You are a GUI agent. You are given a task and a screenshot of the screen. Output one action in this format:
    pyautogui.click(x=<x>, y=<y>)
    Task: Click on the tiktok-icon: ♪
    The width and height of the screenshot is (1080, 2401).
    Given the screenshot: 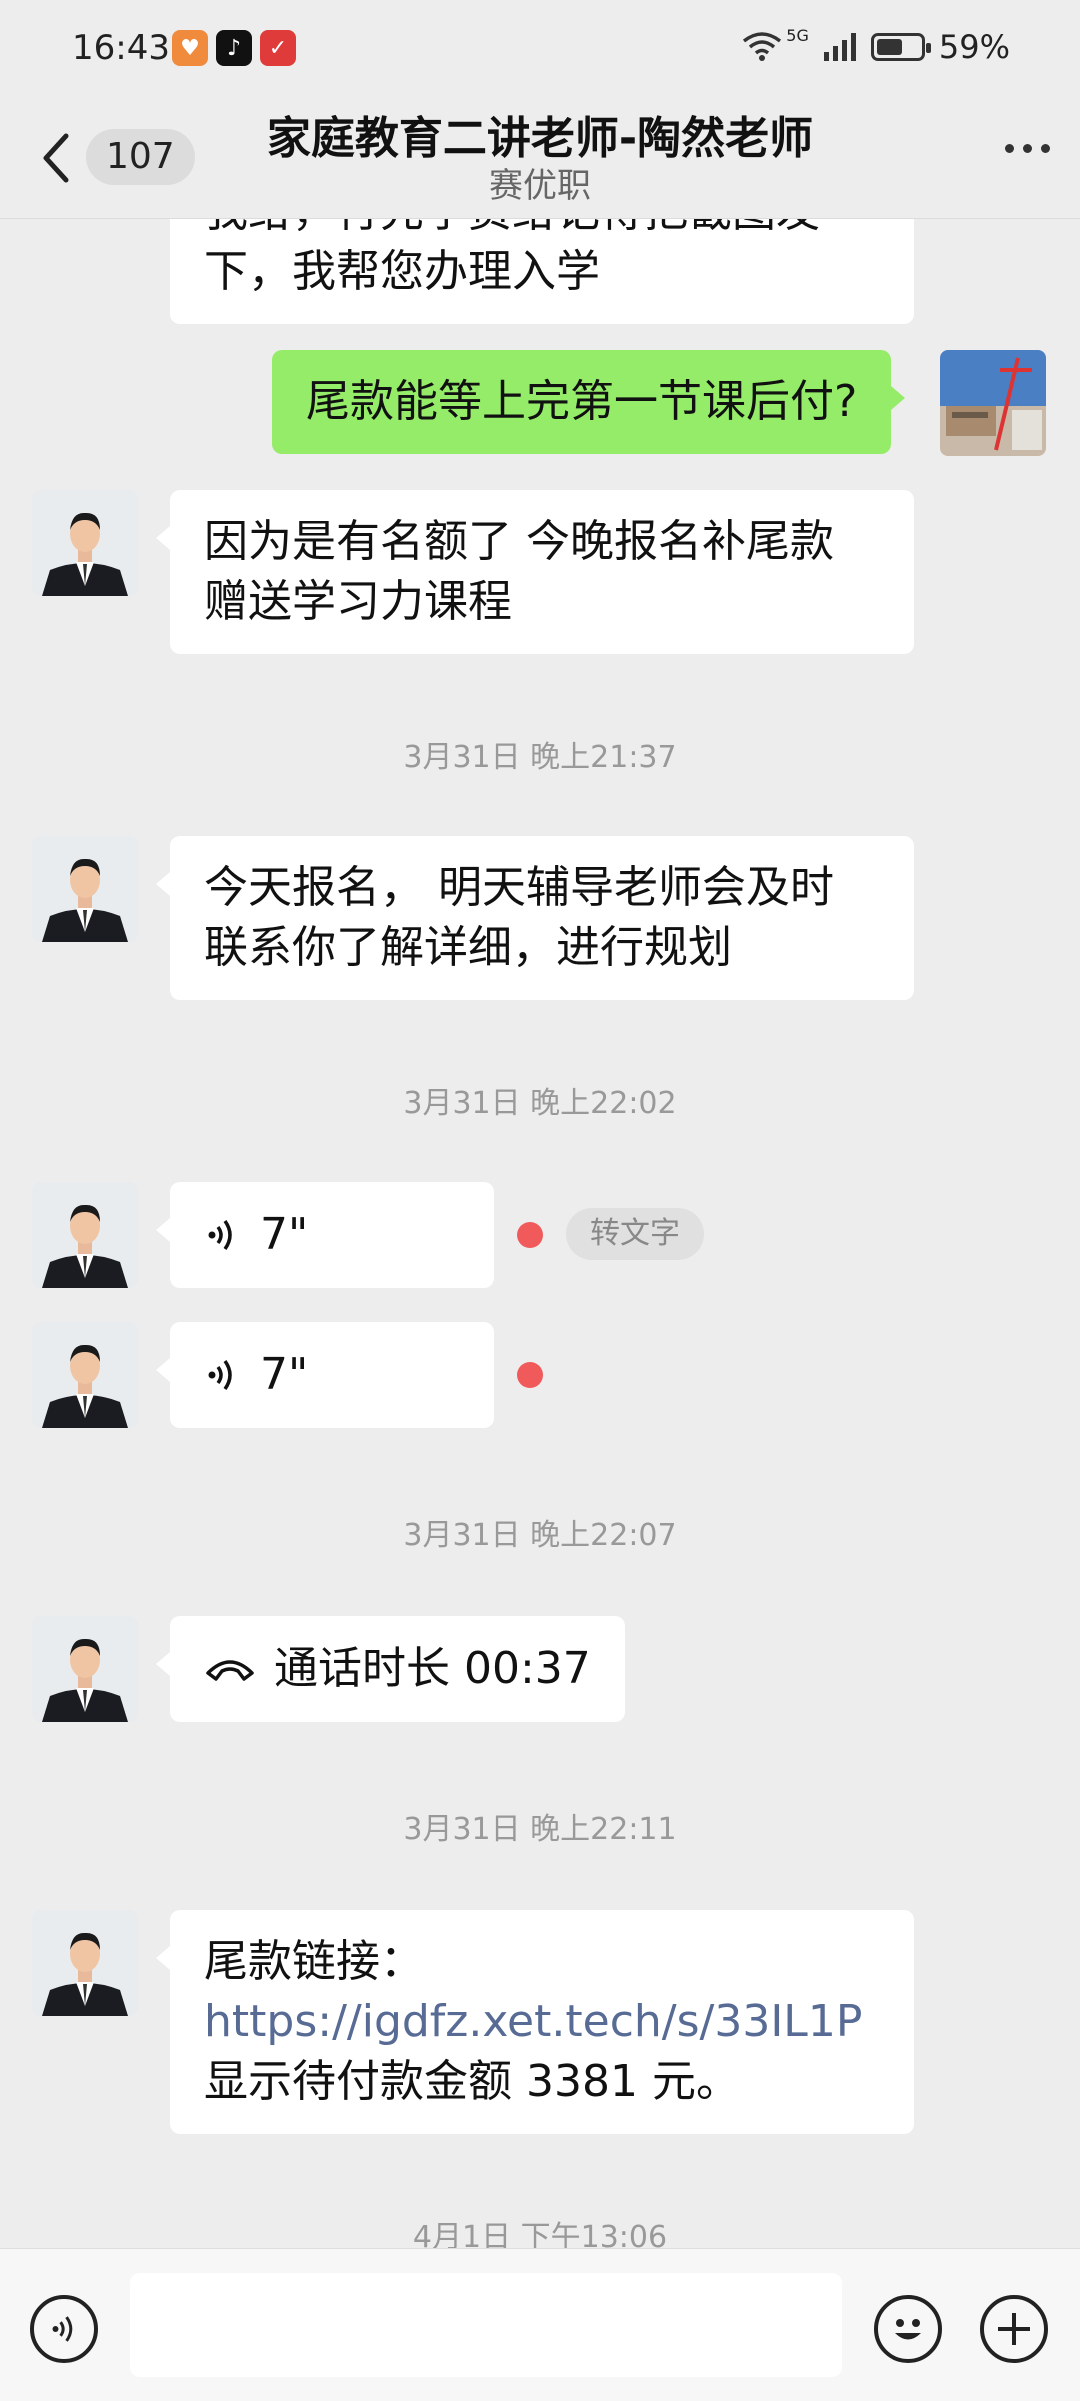 What is the action you would take?
    pyautogui.click(x=234, y=48)
    